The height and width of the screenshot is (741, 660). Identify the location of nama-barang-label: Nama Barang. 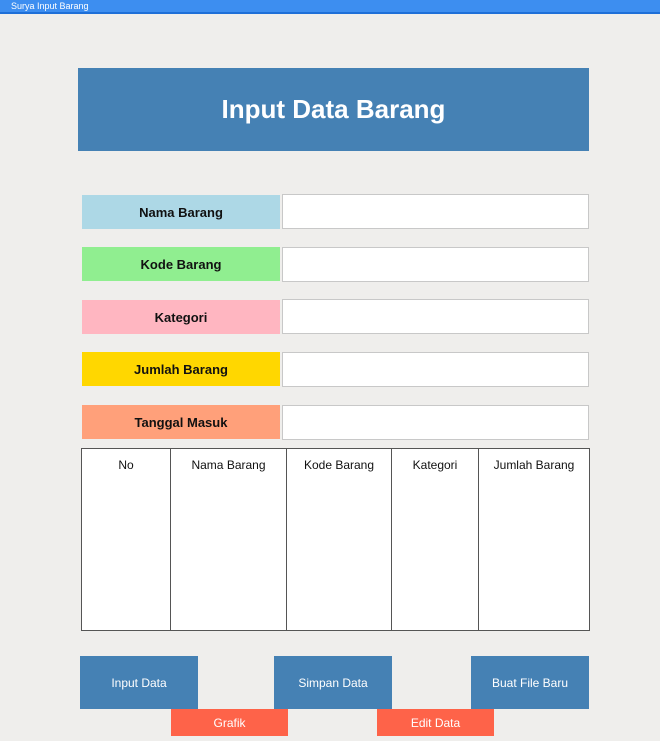
(181, 212).